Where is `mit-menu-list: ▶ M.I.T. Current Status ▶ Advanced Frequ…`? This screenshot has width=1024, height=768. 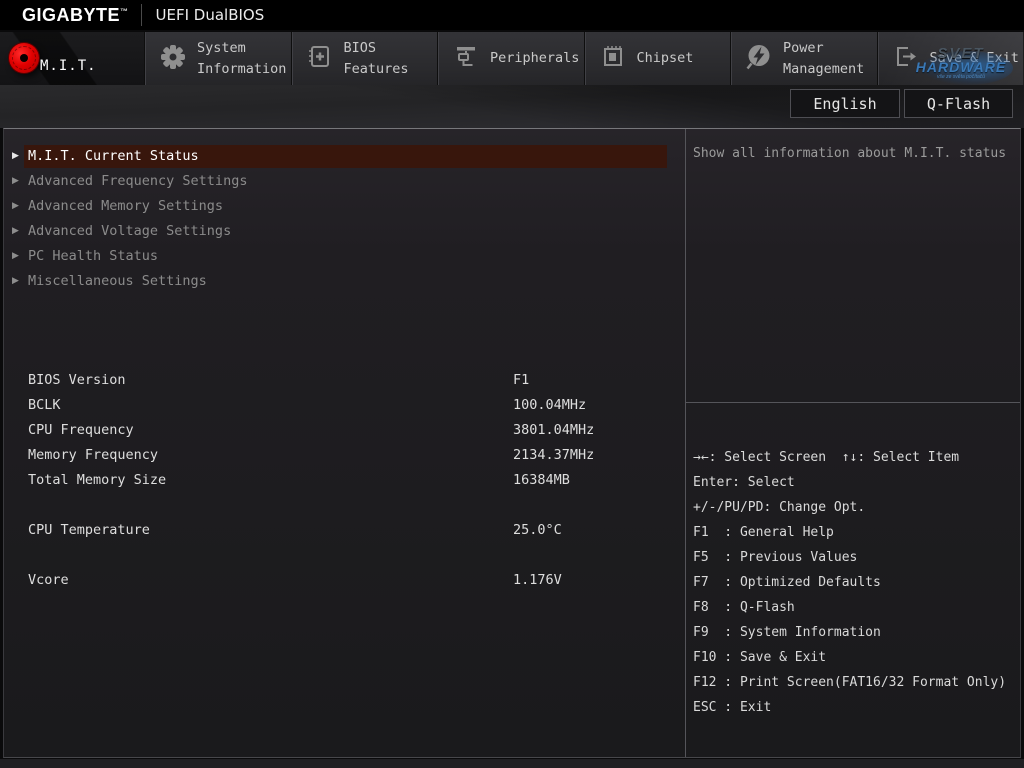
mit-menu-list: ▶ M.I.T. Current Status ▶ Advanced Frequ… is located at coordinates (344, 219).